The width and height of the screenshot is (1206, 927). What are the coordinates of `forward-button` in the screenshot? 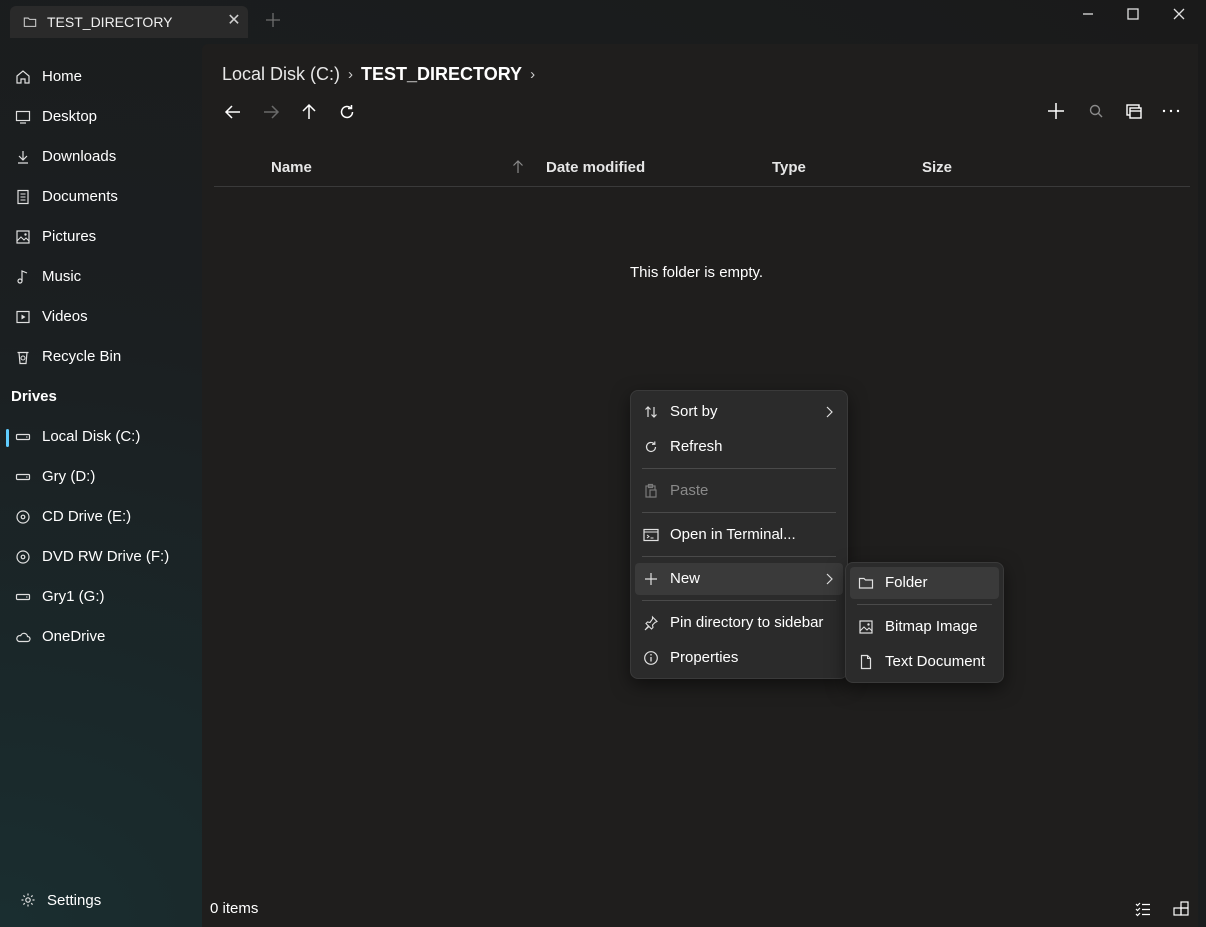 It's located at (271, 112).